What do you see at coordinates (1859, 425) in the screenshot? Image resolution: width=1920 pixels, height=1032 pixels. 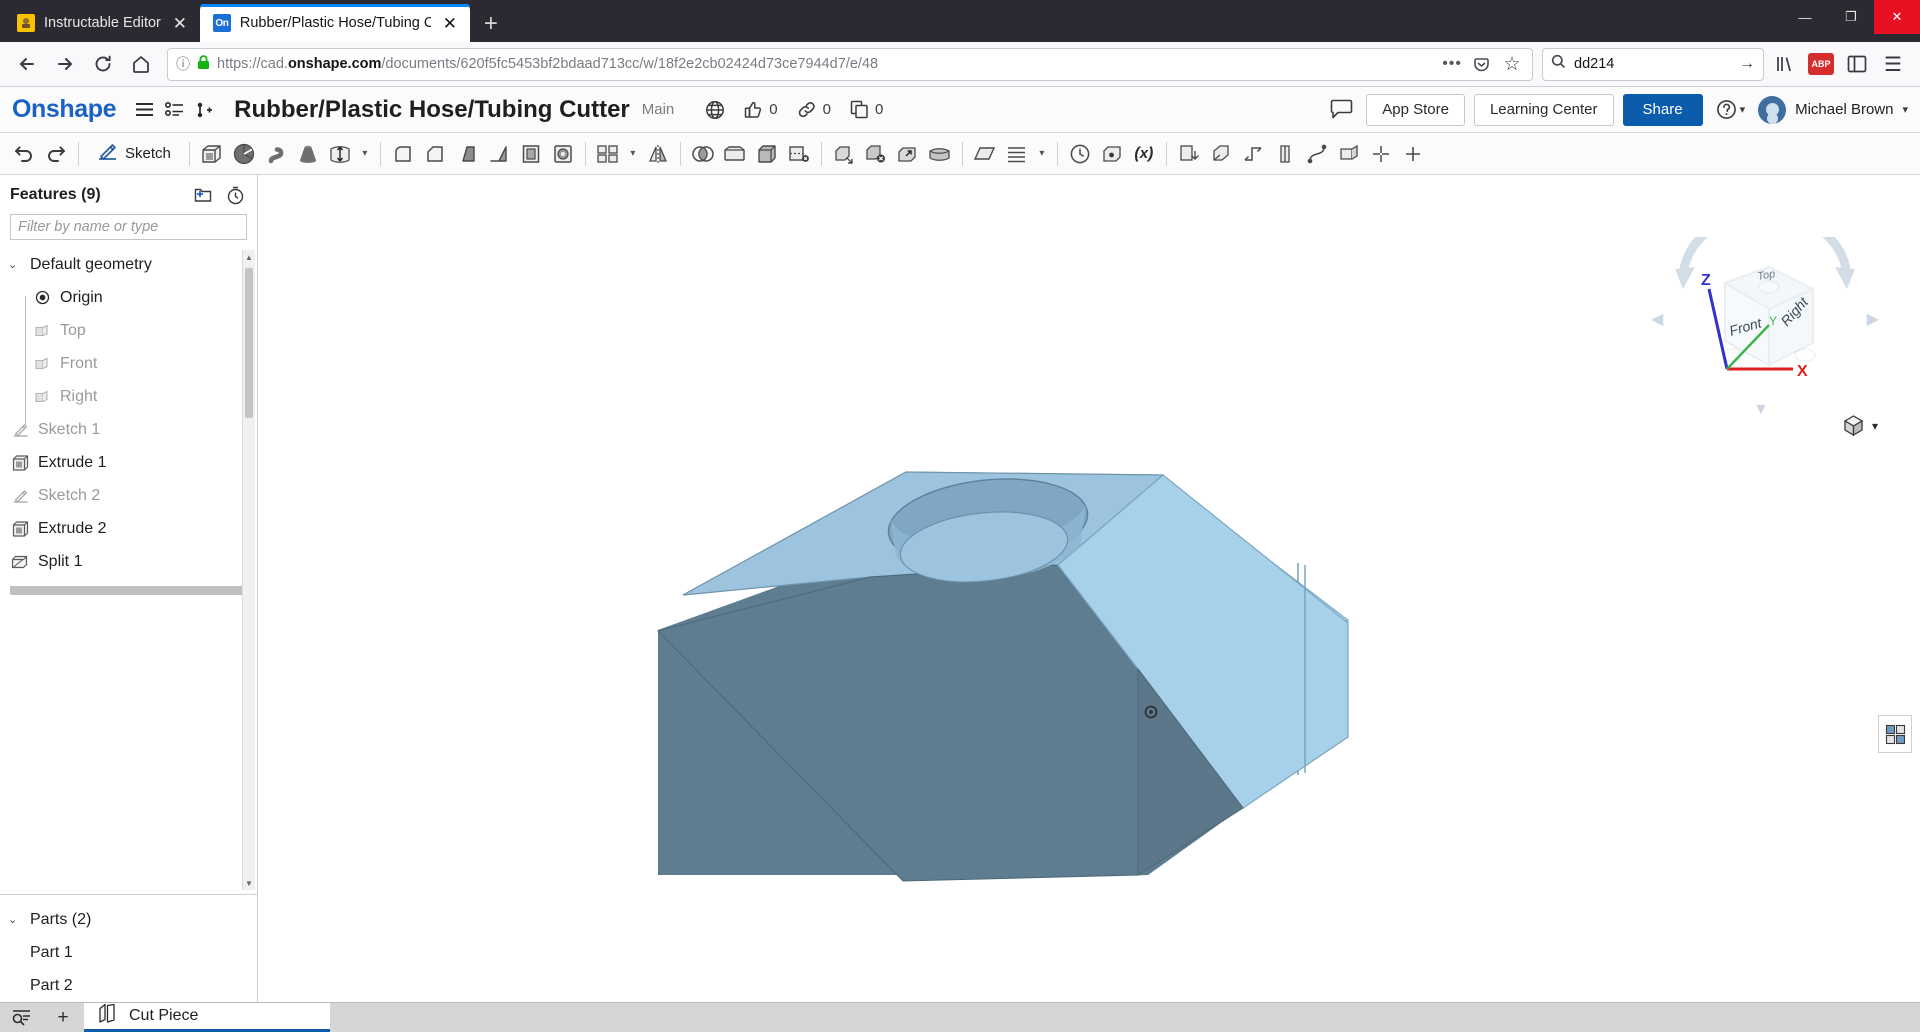 I see `view-orientation-button: ▾` at bounding box center [1859, 425].